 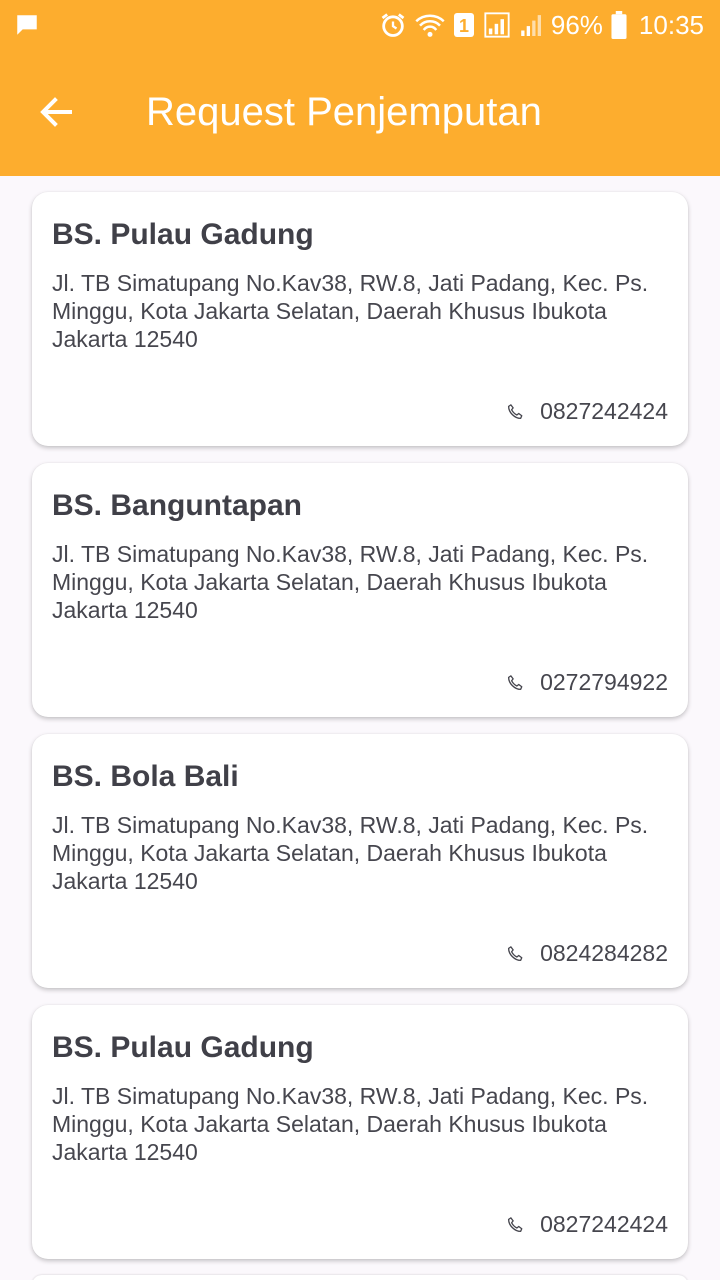 I want to click on bank-phone: 0272794922, so click(x=587, y=682).